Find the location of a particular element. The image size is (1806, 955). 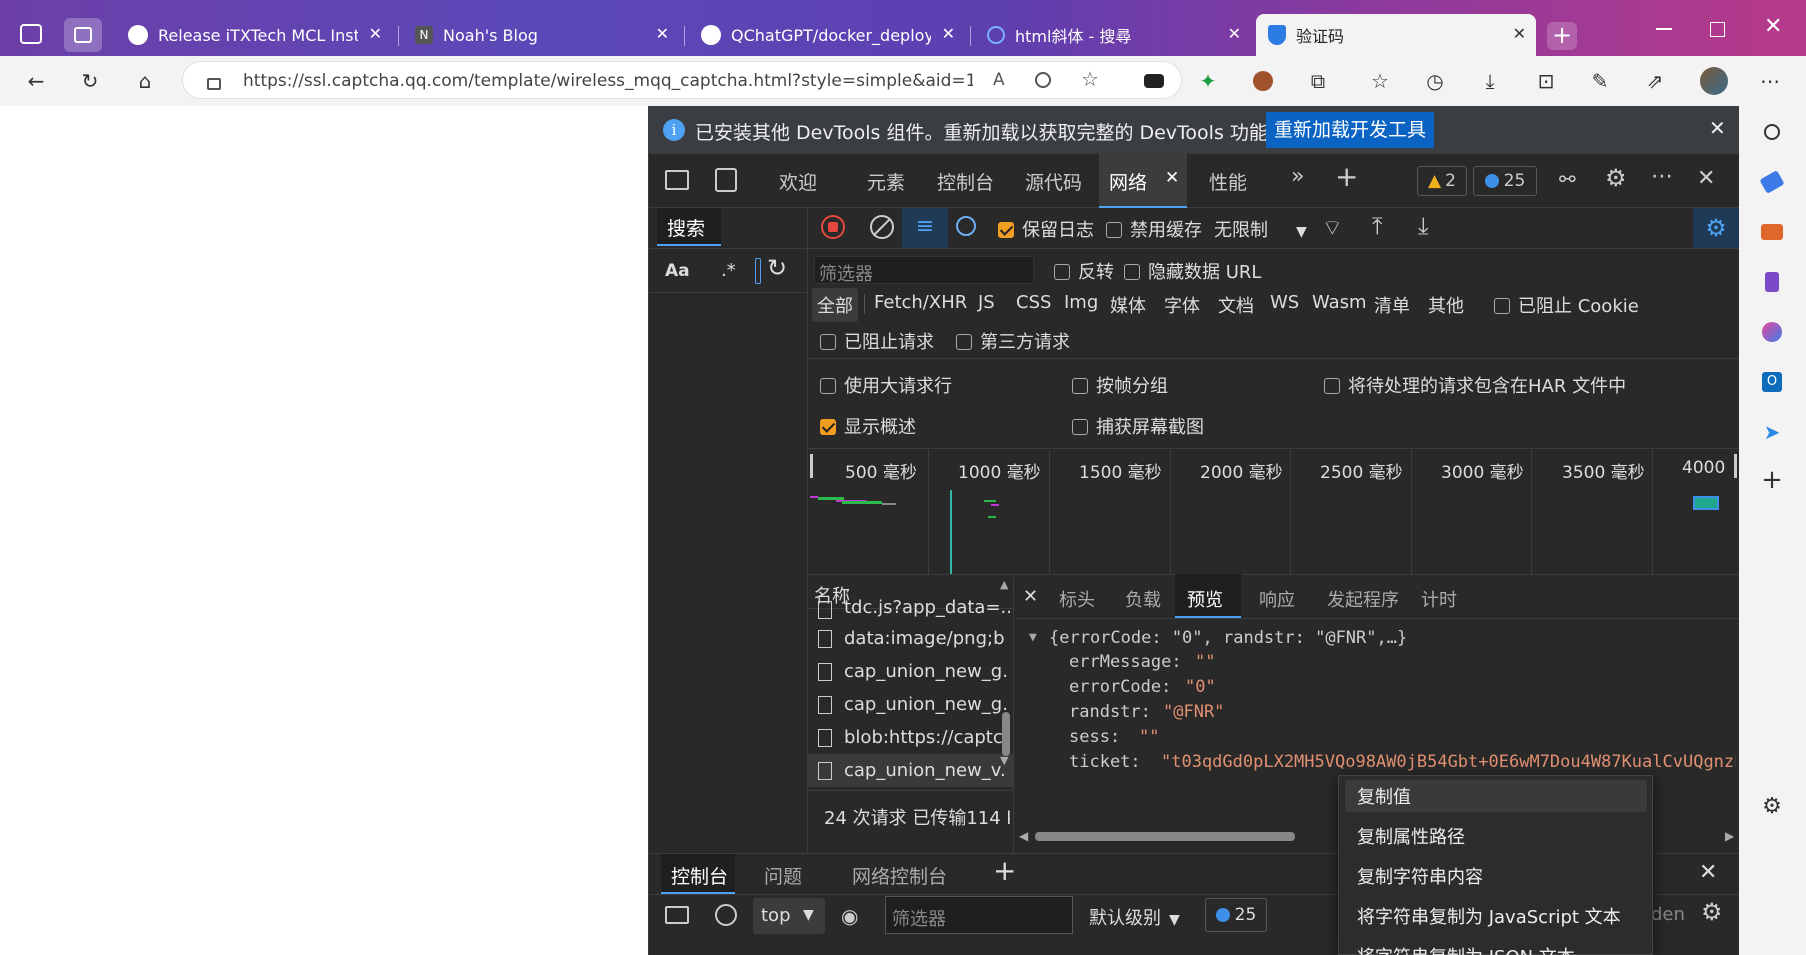

type-filter-other: 其他 is located at coordinates (1446, 305).